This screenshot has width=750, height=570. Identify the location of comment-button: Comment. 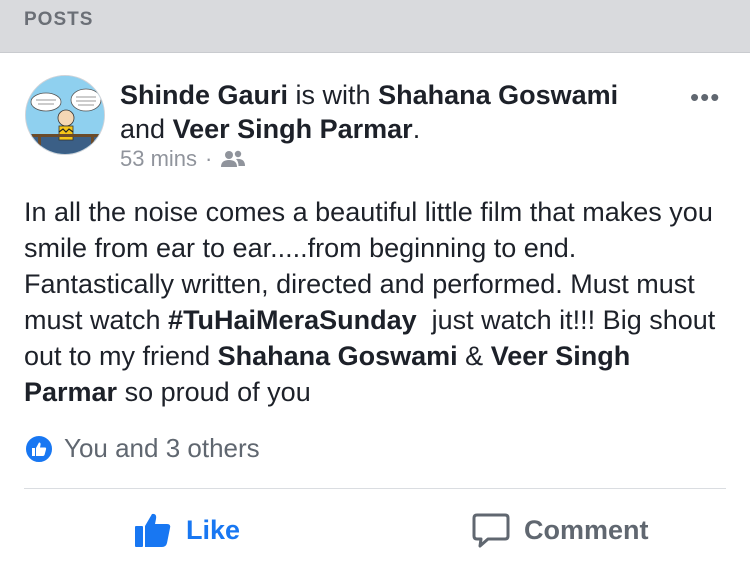
(560, 530).